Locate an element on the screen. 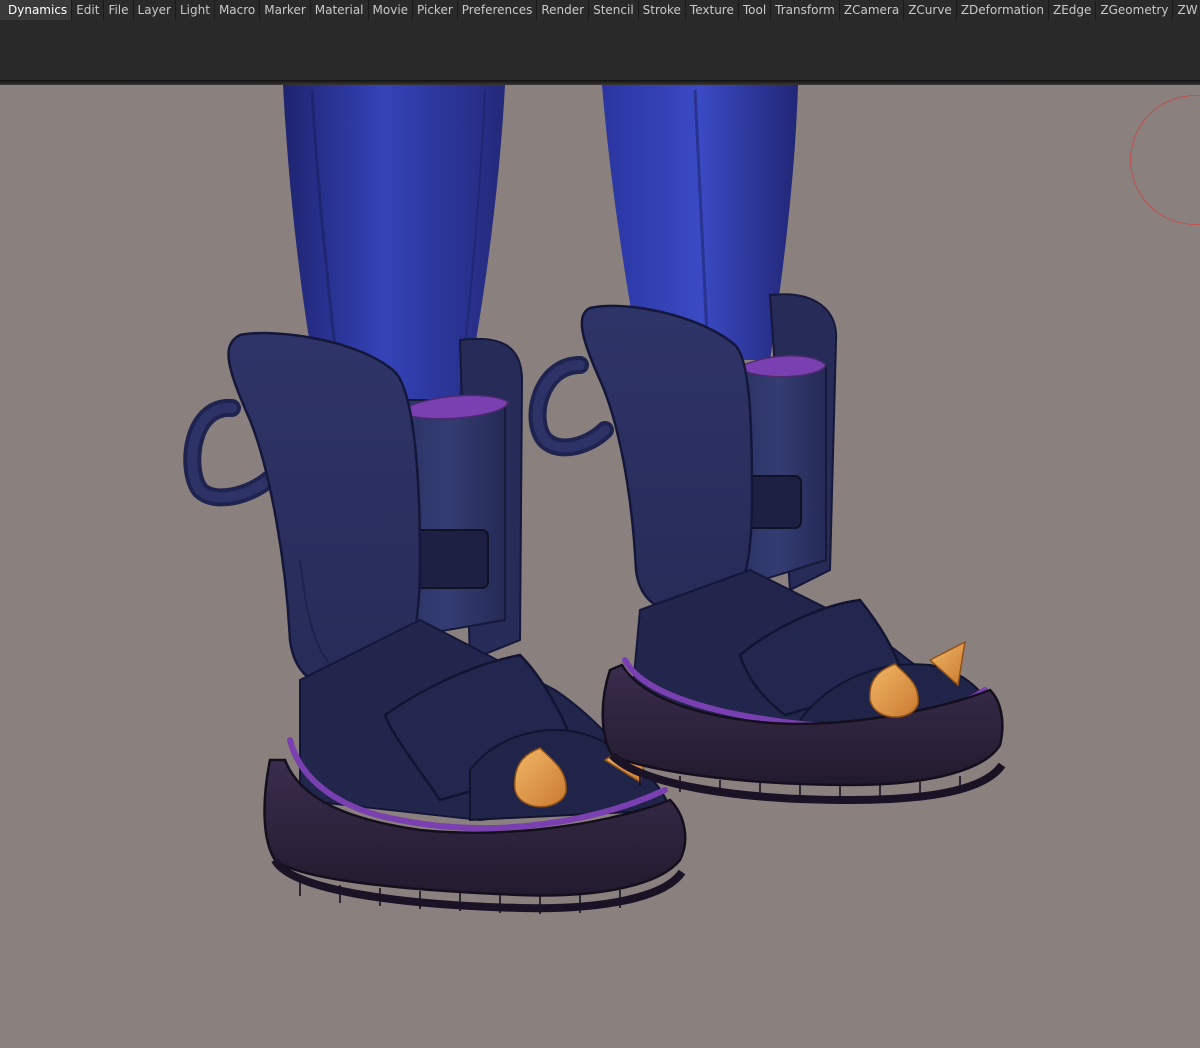 The width and height of the screenshot is (1200, 1048). menu-edit: Edit is located at coordinates (88, 10).